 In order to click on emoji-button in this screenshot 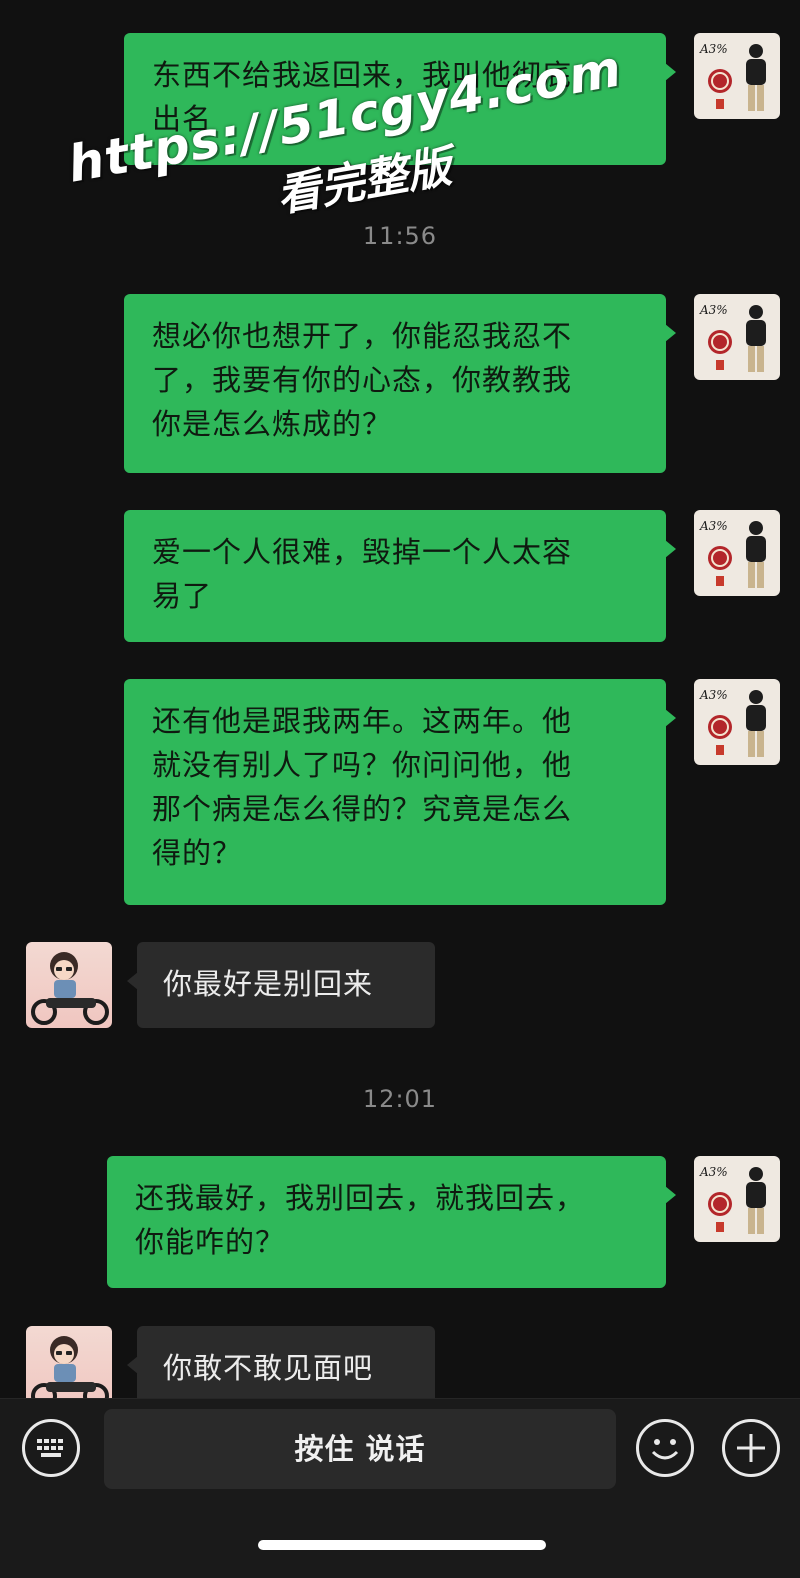, I will do `click(665, 1448)`.